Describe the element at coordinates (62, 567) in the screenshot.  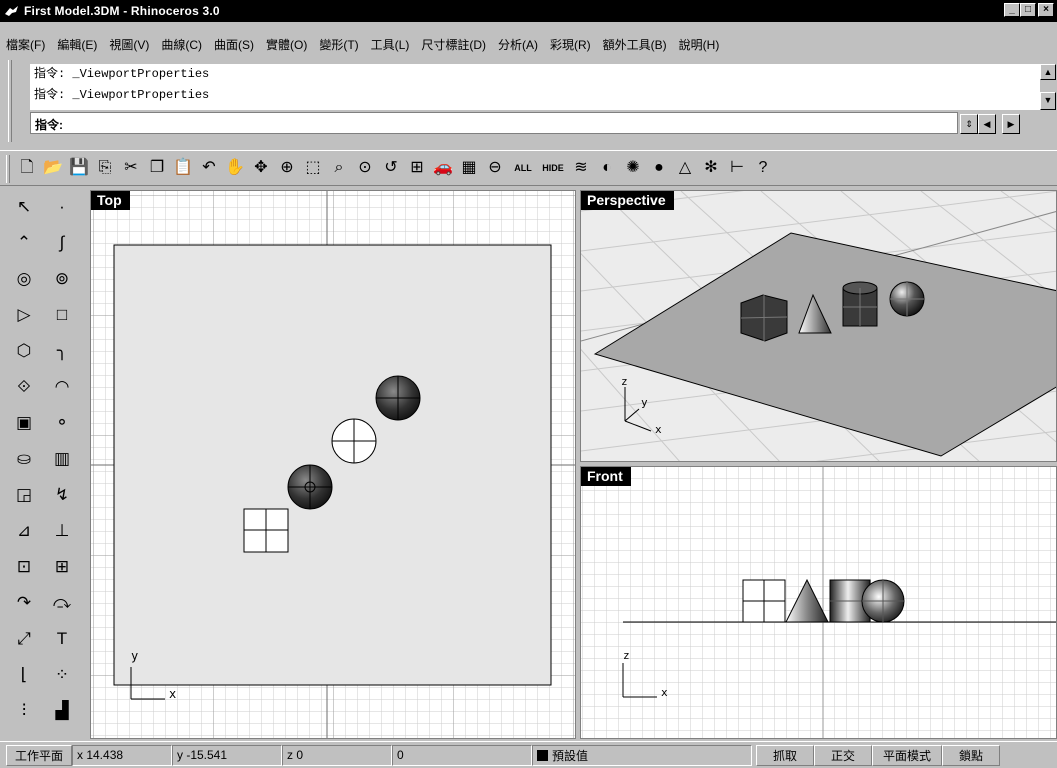
I see `array-icon: ⊞` at that location.